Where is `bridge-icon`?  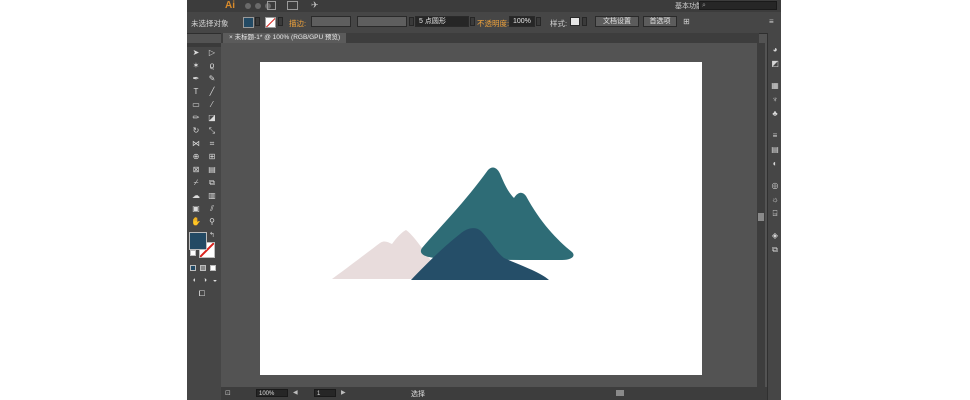
bridge-icon is located at coordinates (271, 5).